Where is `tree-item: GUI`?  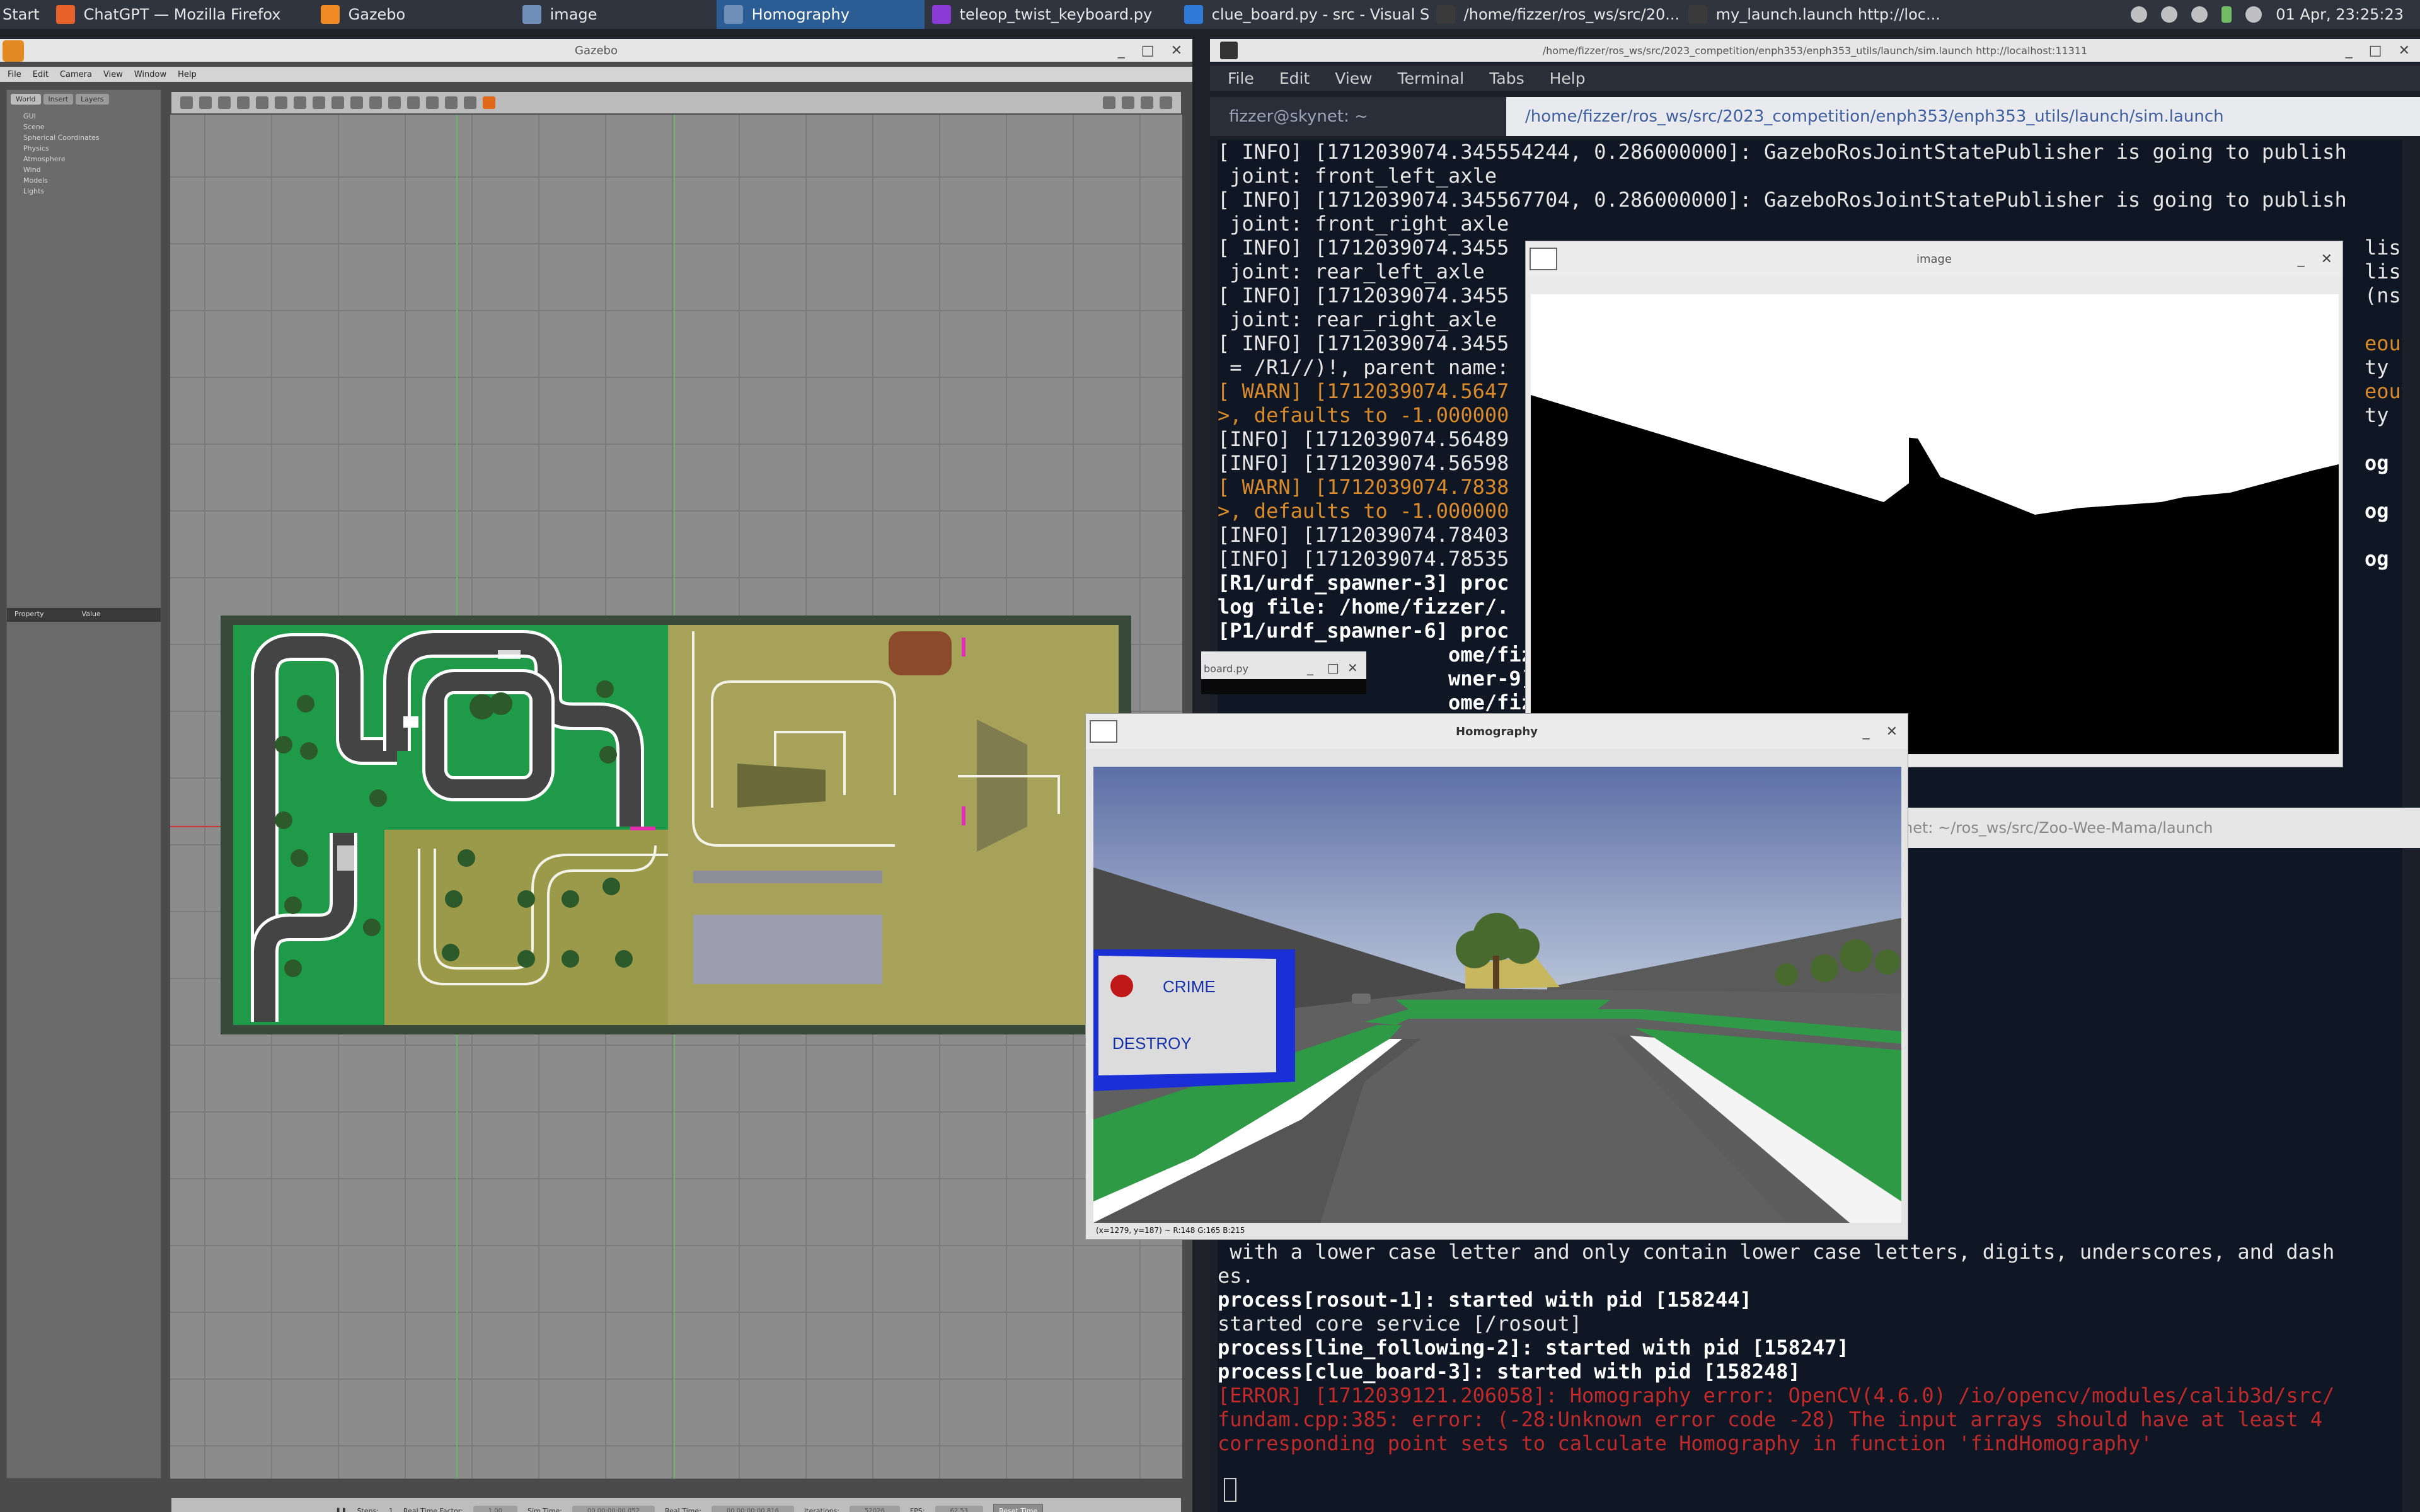 tree-item: GUI is located at coordinates (92, 116).